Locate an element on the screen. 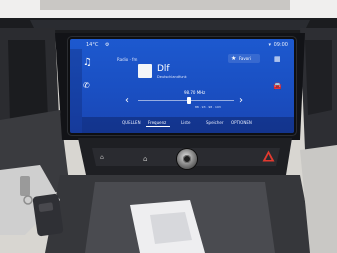  volume-knob is located at coordinates (187, 159).